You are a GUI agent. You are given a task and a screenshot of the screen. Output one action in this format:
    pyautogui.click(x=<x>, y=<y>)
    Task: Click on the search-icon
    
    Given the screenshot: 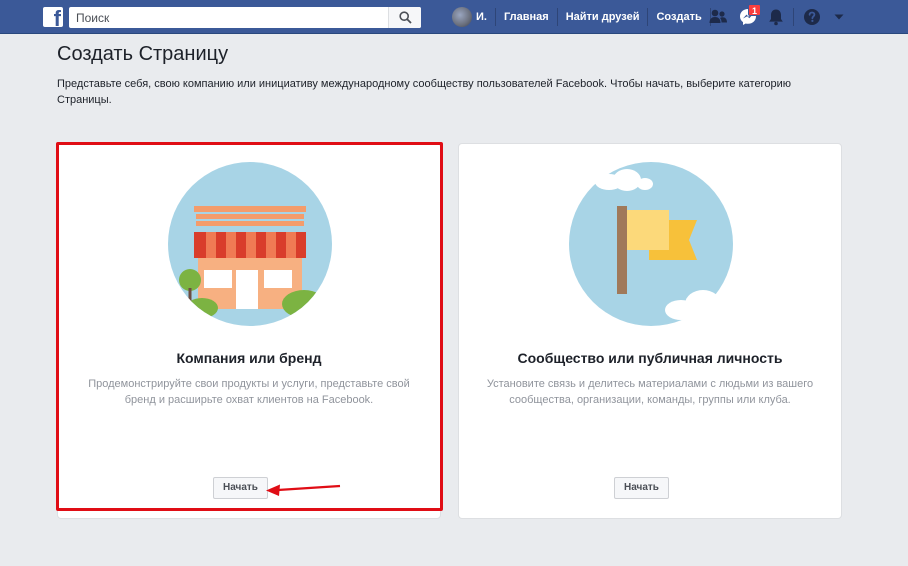 What is the action you would take?
    pyautogui.click(x=405, y=17)
    